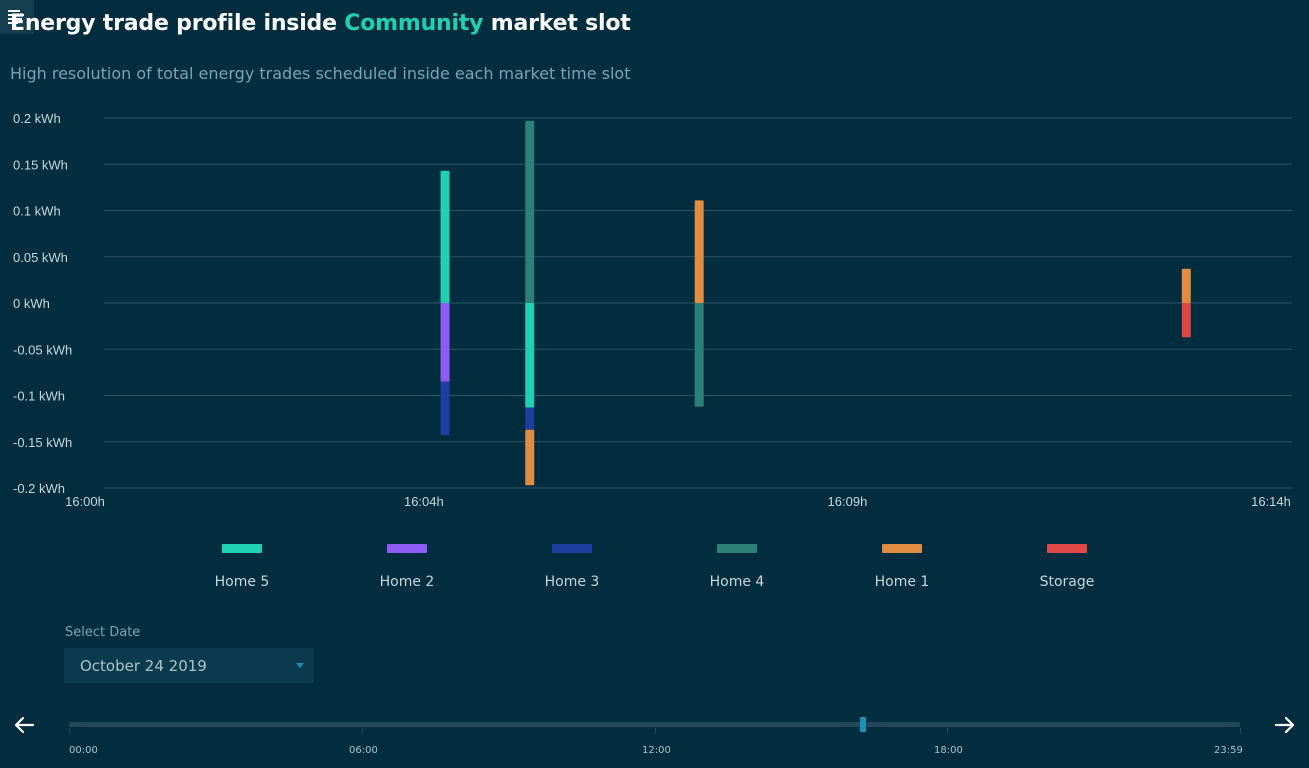  I want to click on timeline-handle, so click(863, 724).